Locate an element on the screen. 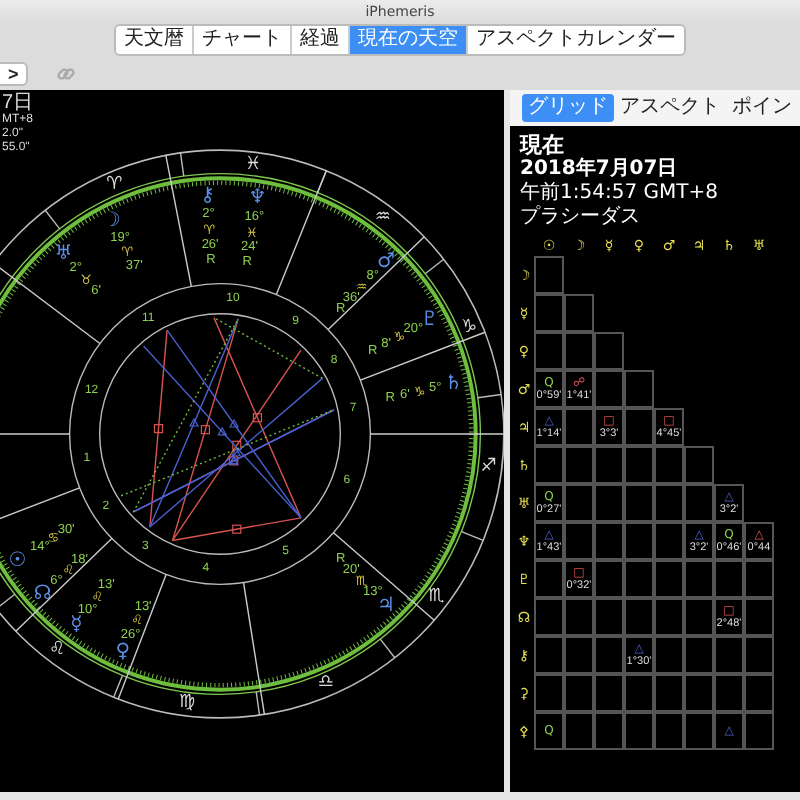 This screenshot has height=800, width=800. chart-info-text: 7日 is located at coordinates (18, 103).